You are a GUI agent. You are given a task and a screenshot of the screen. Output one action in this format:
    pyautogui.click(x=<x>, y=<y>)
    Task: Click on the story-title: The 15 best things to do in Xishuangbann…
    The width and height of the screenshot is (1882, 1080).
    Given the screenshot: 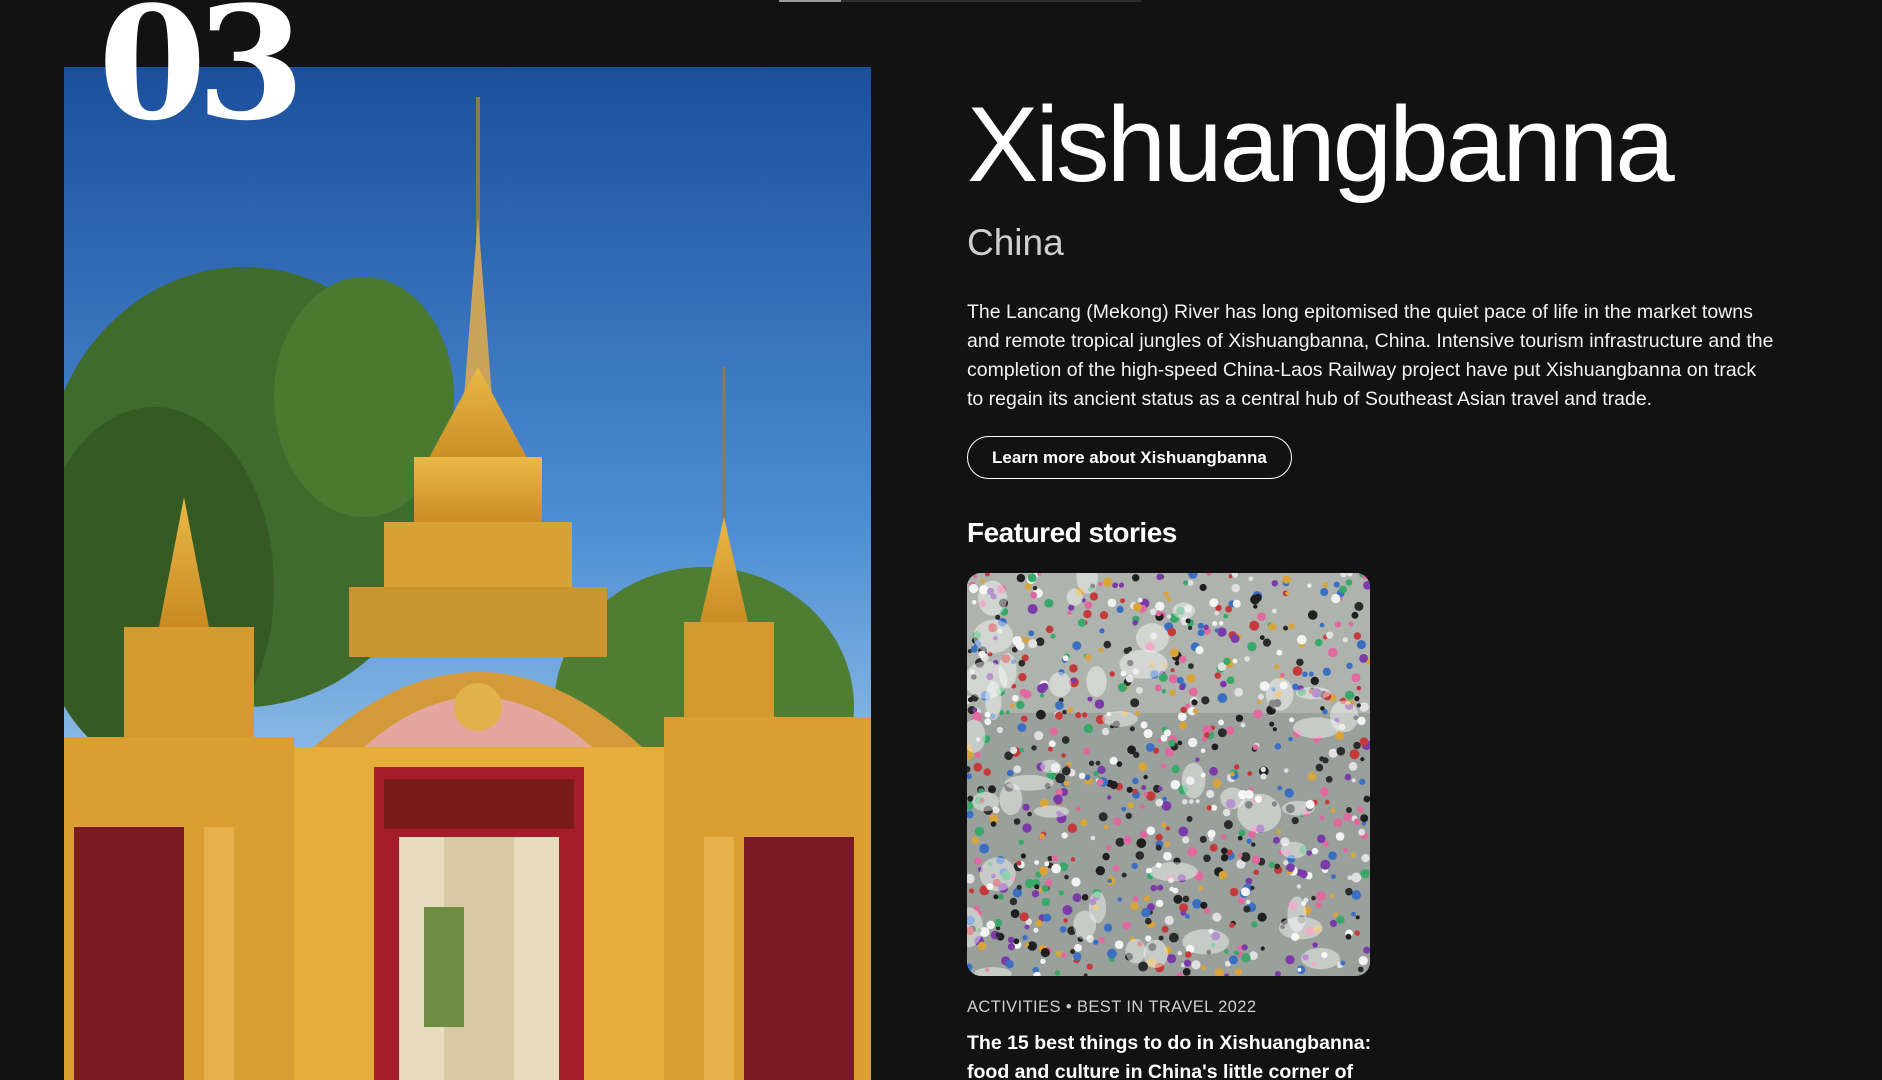 What is the action you would take?
    pyautogui.click(x=1177, y=1054)
    